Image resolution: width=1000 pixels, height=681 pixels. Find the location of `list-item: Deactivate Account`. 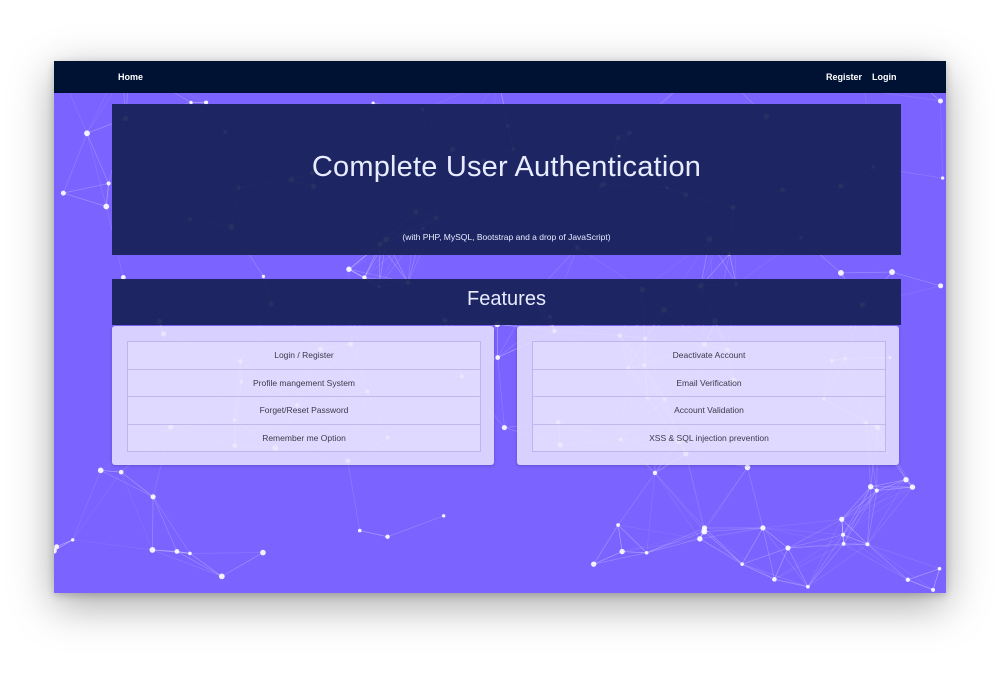

list-item: Deactivate Account is located at coordinates (709, 356).